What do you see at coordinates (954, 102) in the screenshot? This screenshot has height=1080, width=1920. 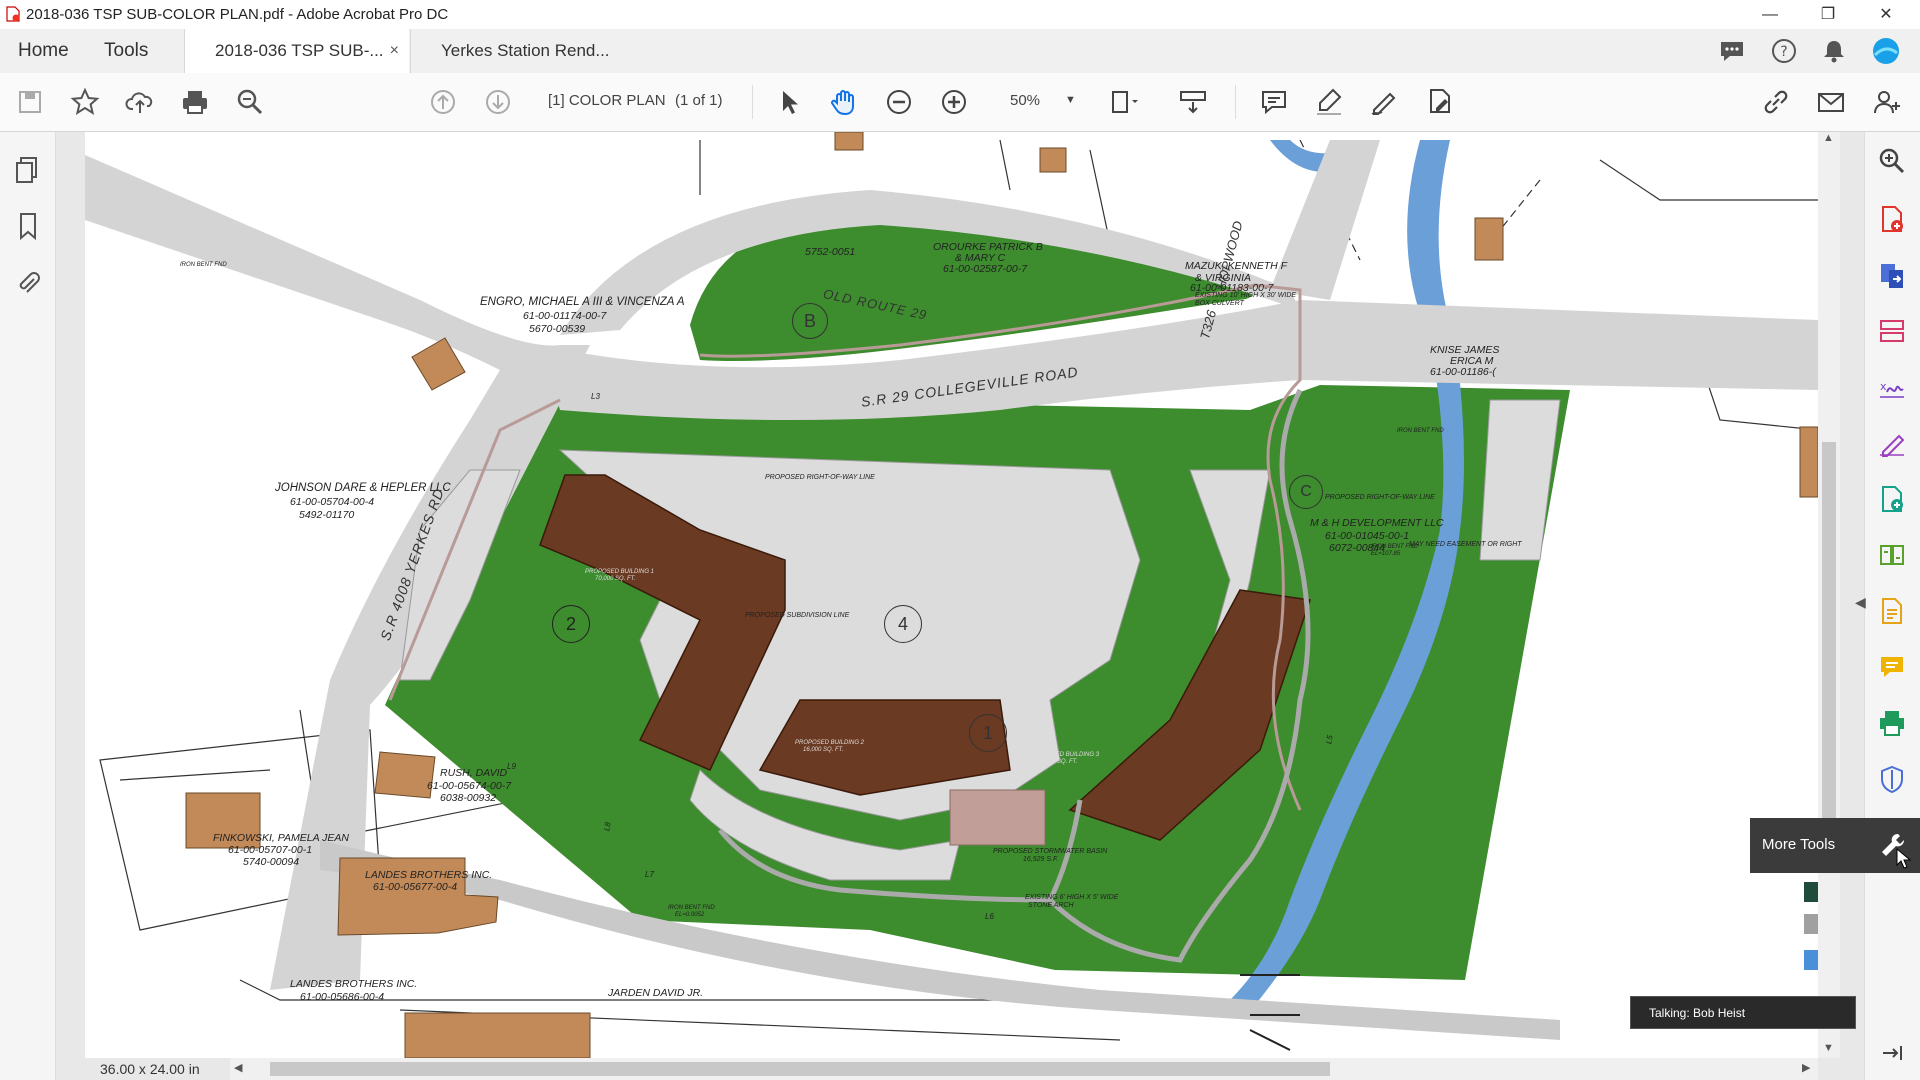 I see `zoom-in-icon` at bounding box center [954, 102].